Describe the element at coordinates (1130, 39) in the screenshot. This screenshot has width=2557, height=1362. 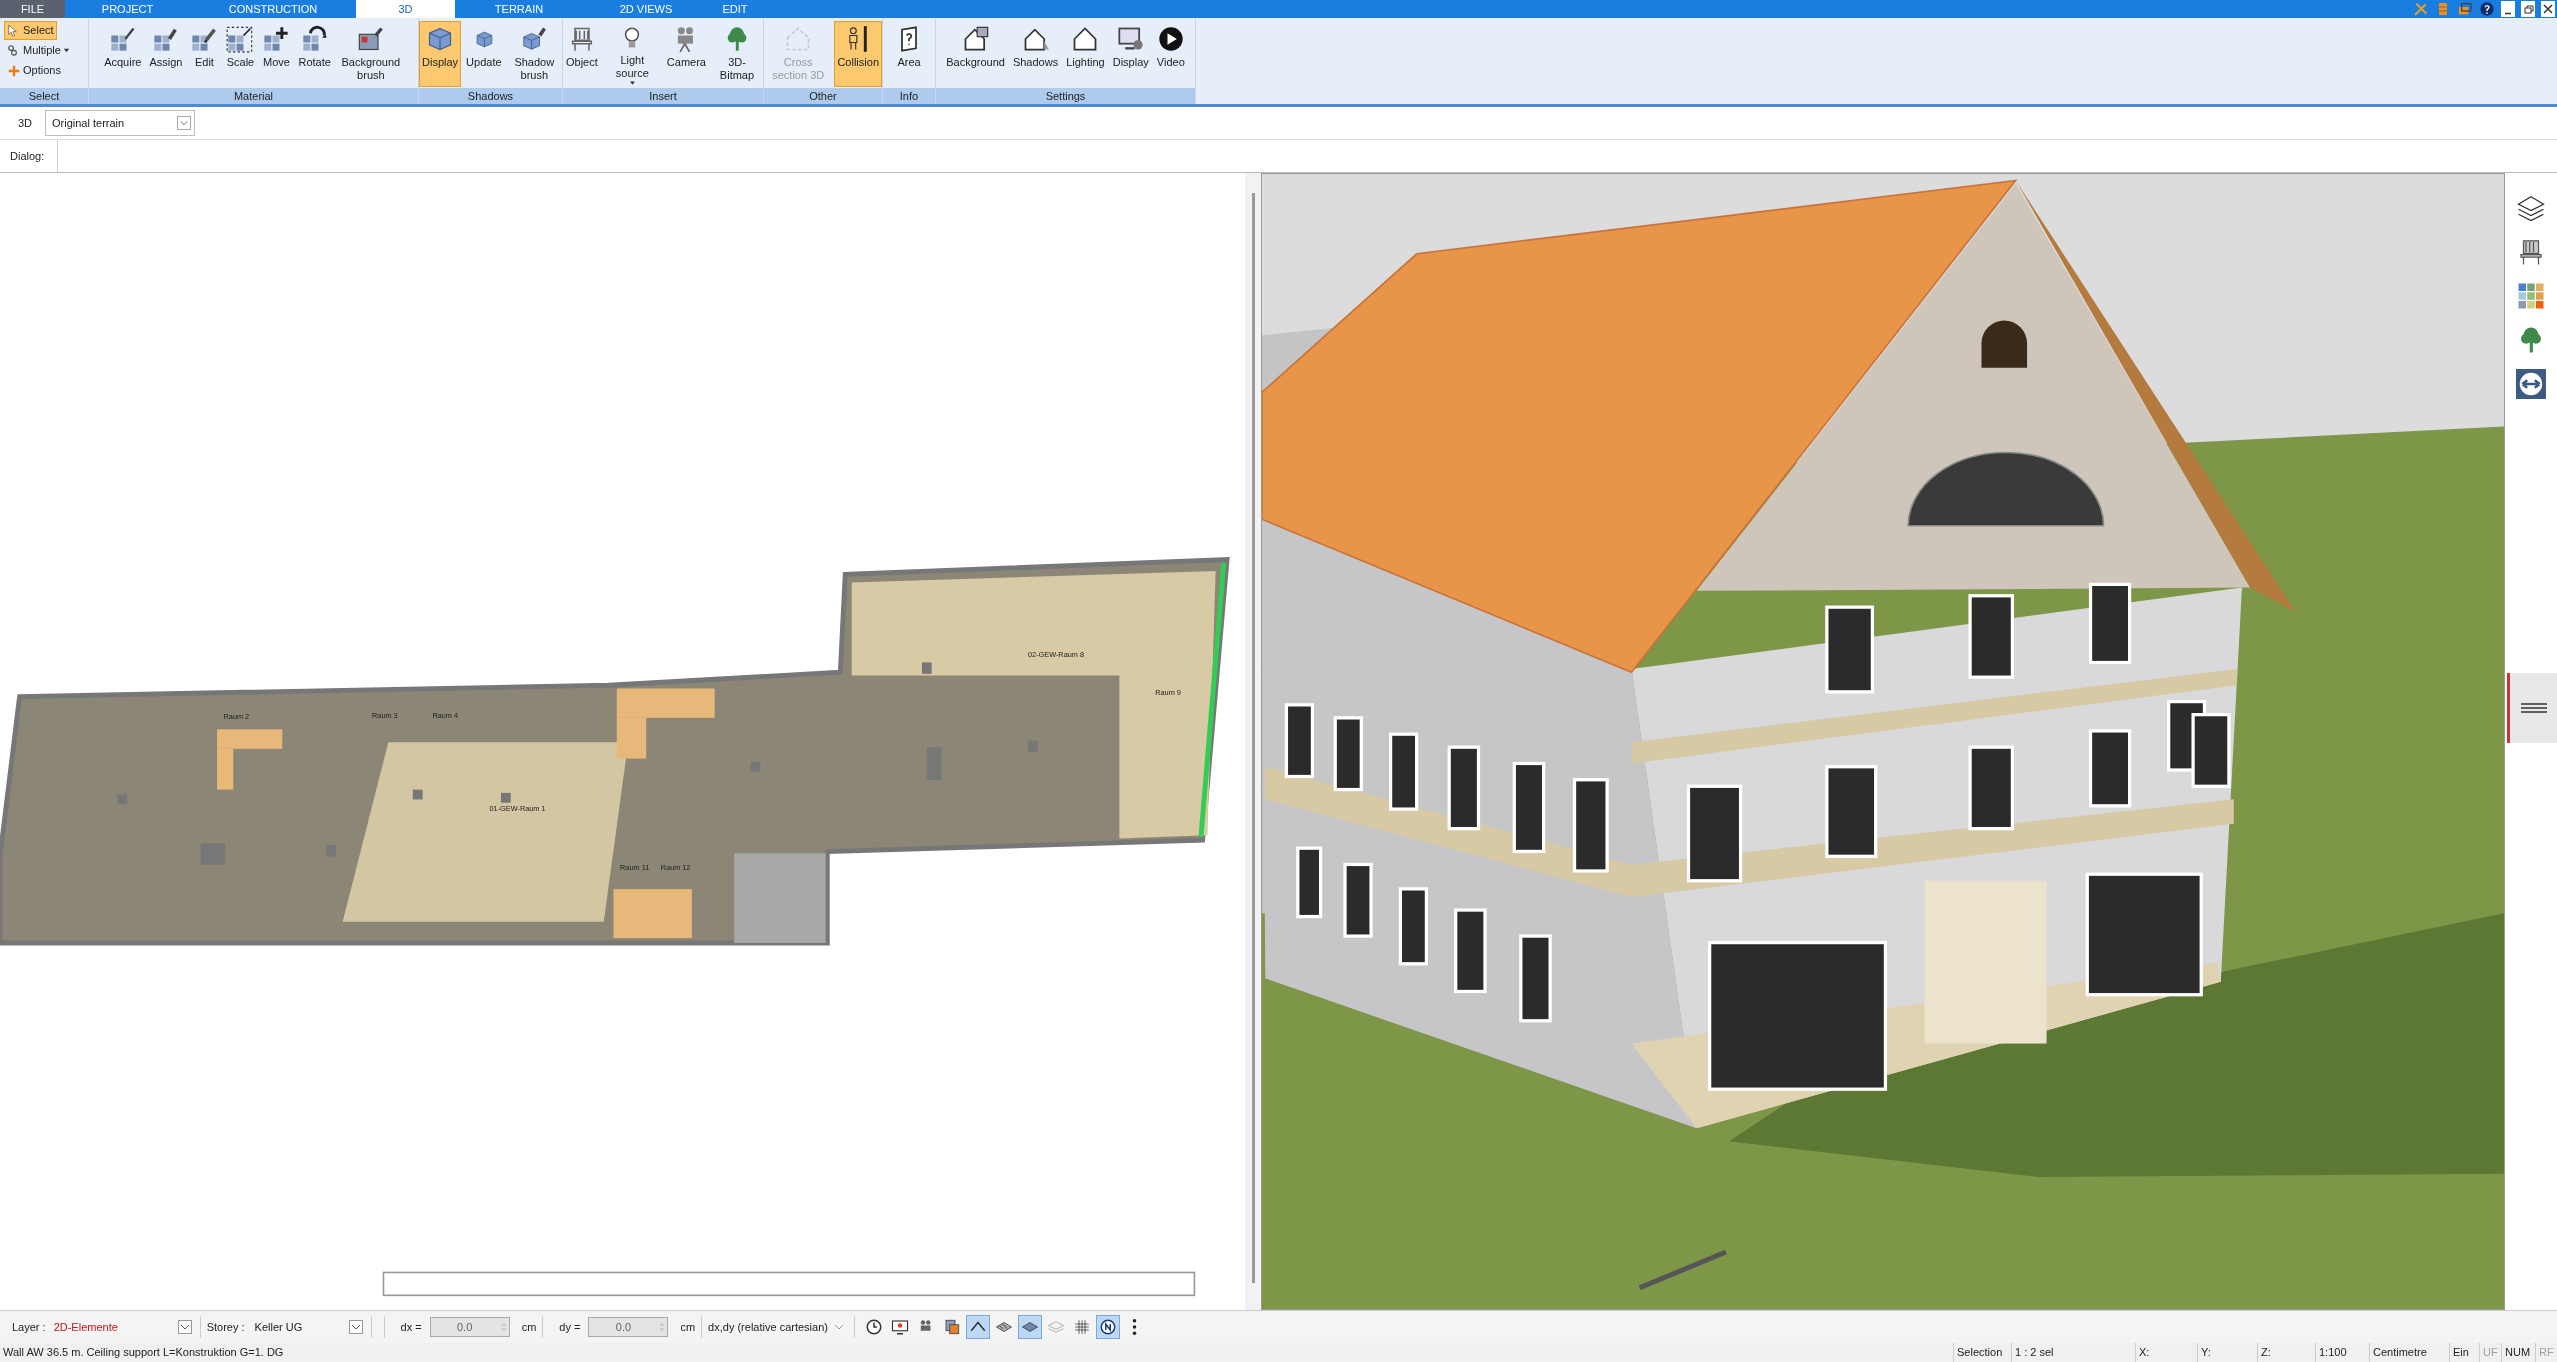
I see `monitor-gear-icon` at that location.